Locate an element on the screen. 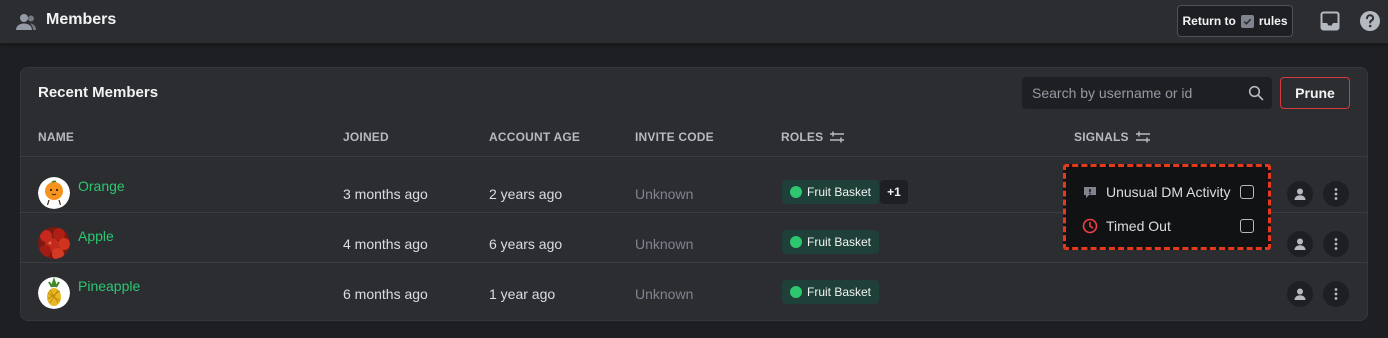  column-header-joined-label: JOINED is located at coordinates (366, 137).